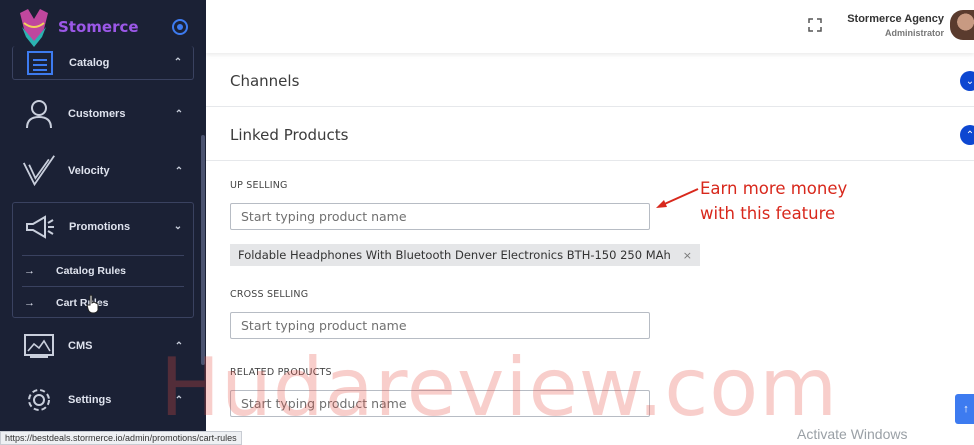 The image size is (974, 445). I want to click on related-products-label: RELATED PRODUCTS, so click(281, 372).